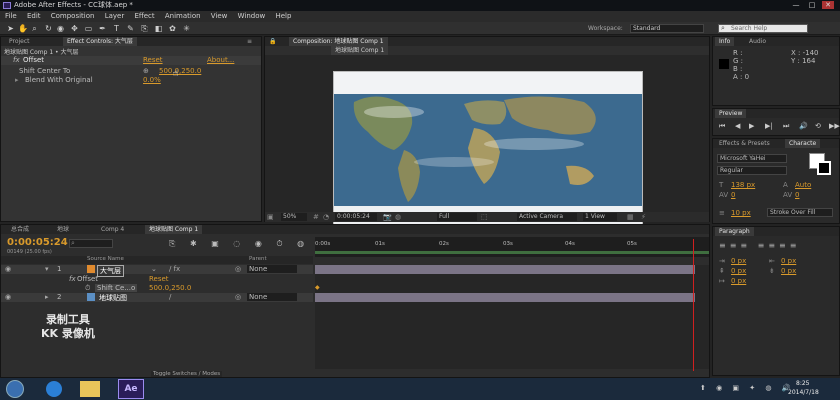 Image resolution: width=840 pixels, height=400 pixels. Describe the element at coordinates (144, 16) in the screenshot. I see `menu-effect: Effect` at that location.